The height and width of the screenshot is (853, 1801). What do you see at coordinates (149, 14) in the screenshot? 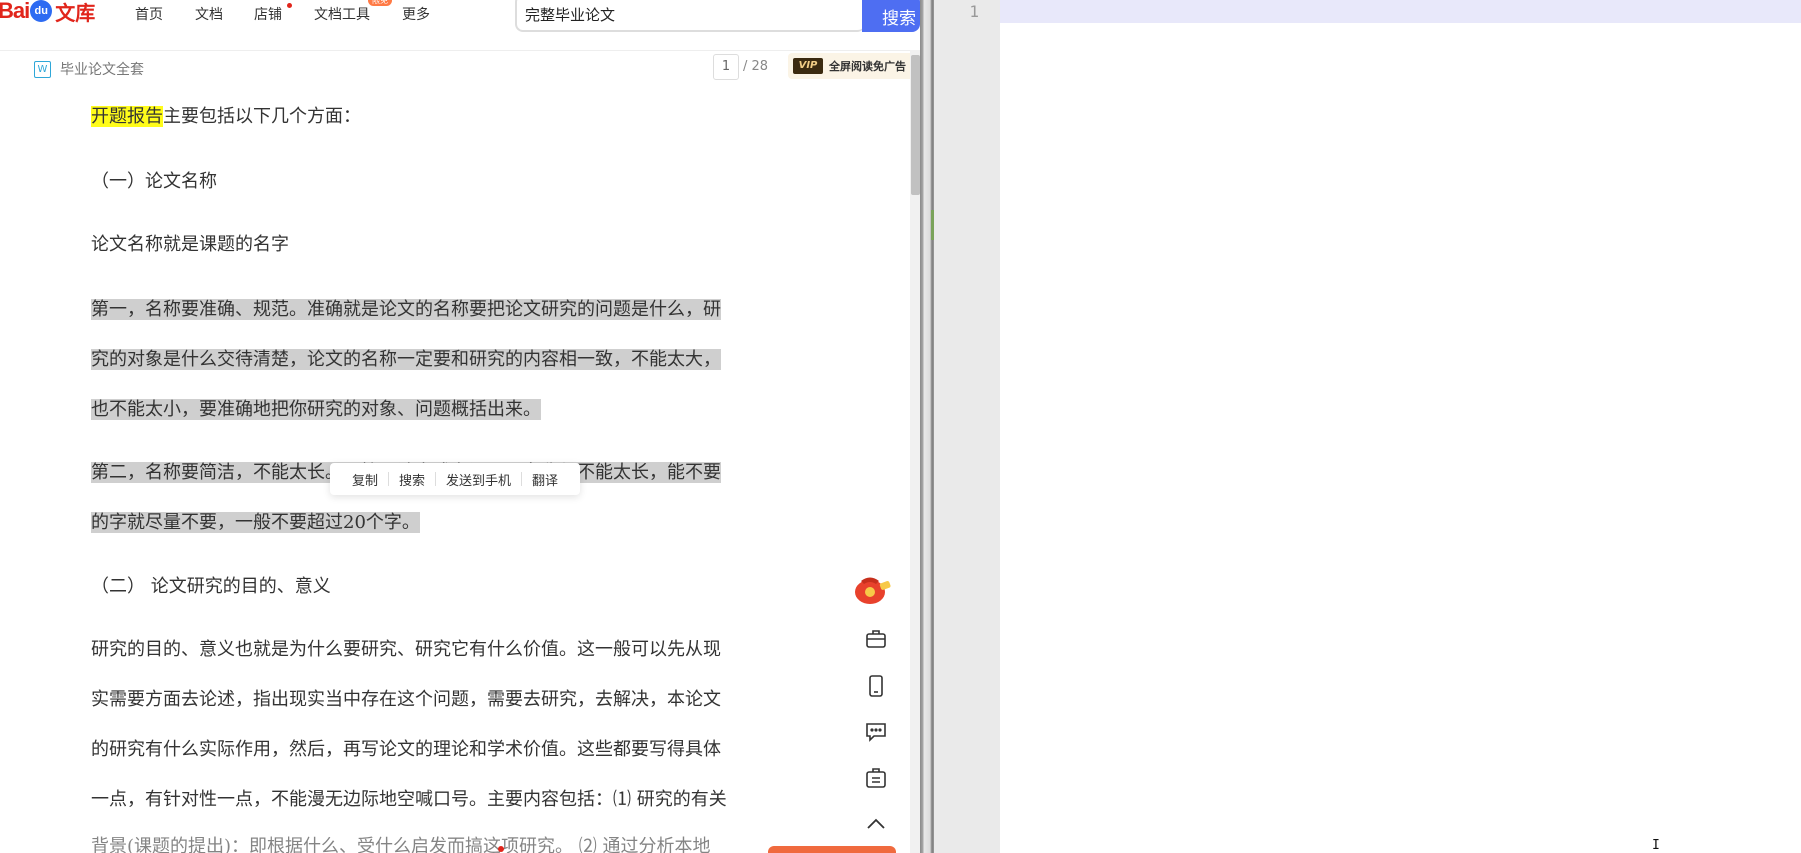
I see `nav-home: 首页` at bounding box center [149, 14].